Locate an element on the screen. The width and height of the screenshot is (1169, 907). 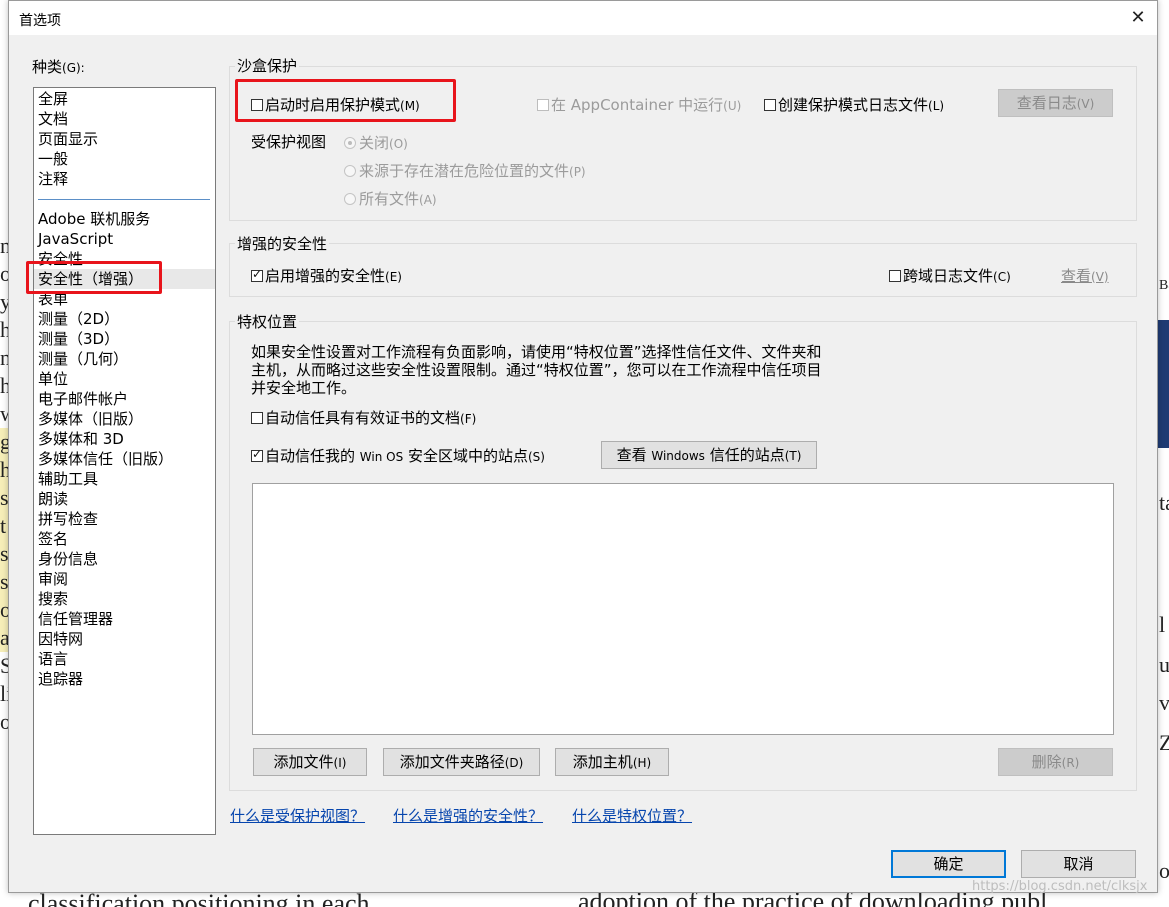
btn-label-rest: 信任的站点 is located at coordinates (744, 455).